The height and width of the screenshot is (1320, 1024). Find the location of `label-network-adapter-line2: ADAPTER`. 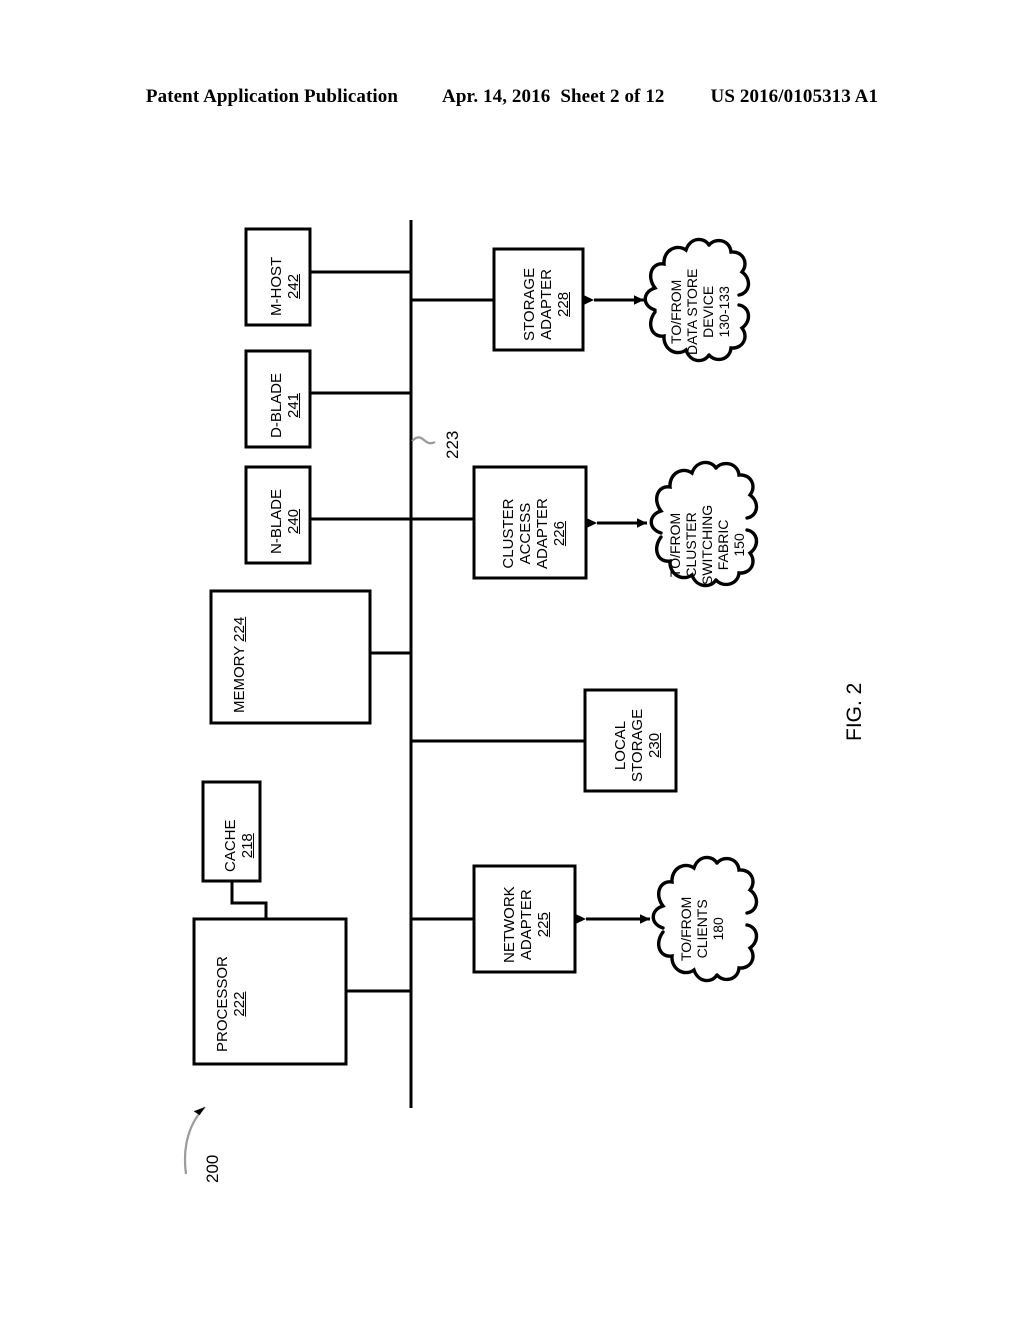

label-network-adapter-line2: ADAPTER is located at coordinates (526, 925).